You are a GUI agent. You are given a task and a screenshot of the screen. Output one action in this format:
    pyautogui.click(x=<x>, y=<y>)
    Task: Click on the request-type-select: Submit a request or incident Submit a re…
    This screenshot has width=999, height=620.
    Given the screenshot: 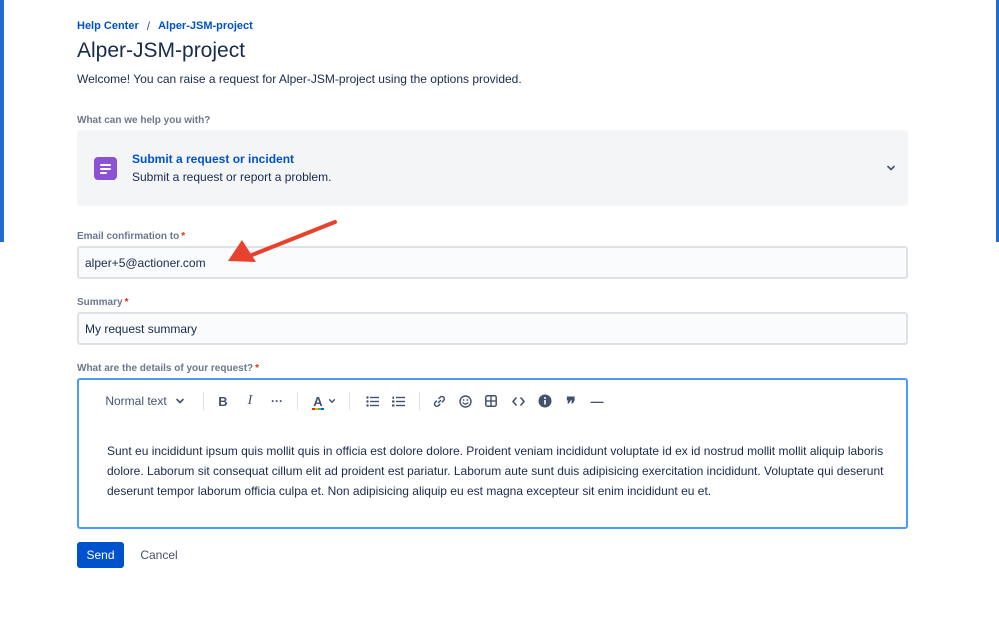 What is the action you would take?
    pyautogui.click(x=492, y=168)
    